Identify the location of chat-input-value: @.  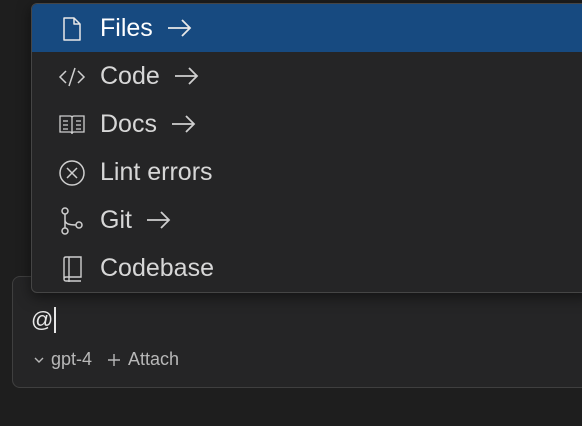
(42, 319).